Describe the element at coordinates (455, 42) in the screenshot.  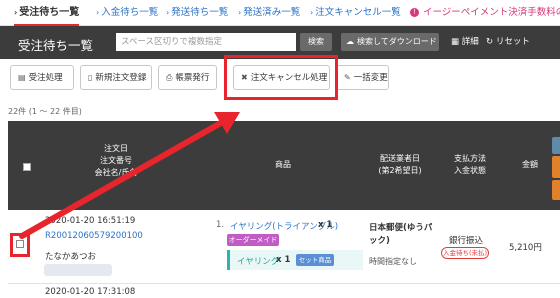
I see `grid-icon: ▦` at that location.